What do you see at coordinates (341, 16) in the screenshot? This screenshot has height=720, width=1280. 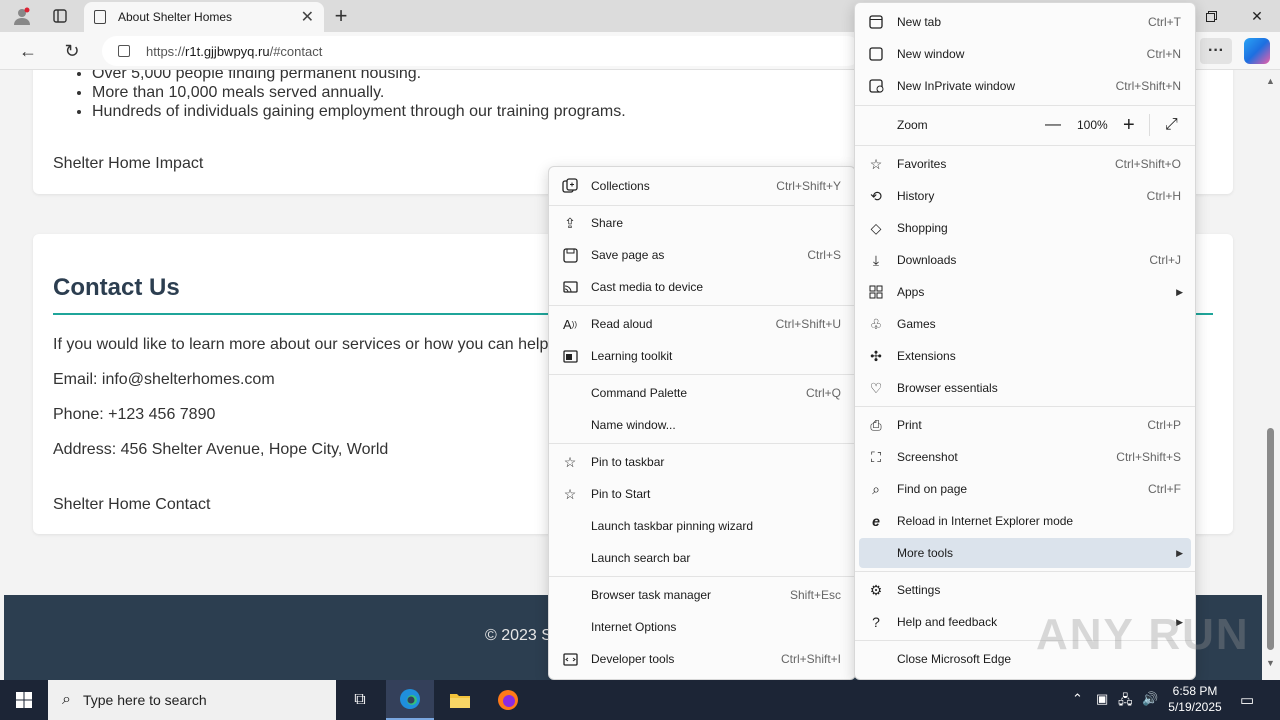 I see `new-tab-button: +` at bounding box center [341, 16].